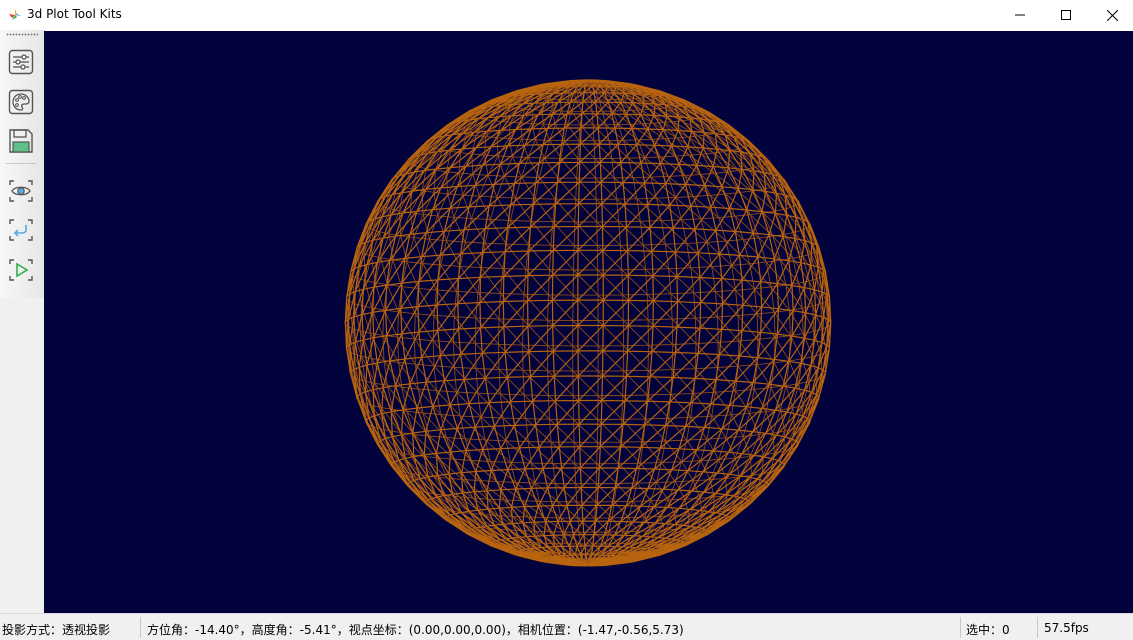 The height and width of the screenshot is (640, 1133). I want to click on maximize-icon, so click(1066, 15).